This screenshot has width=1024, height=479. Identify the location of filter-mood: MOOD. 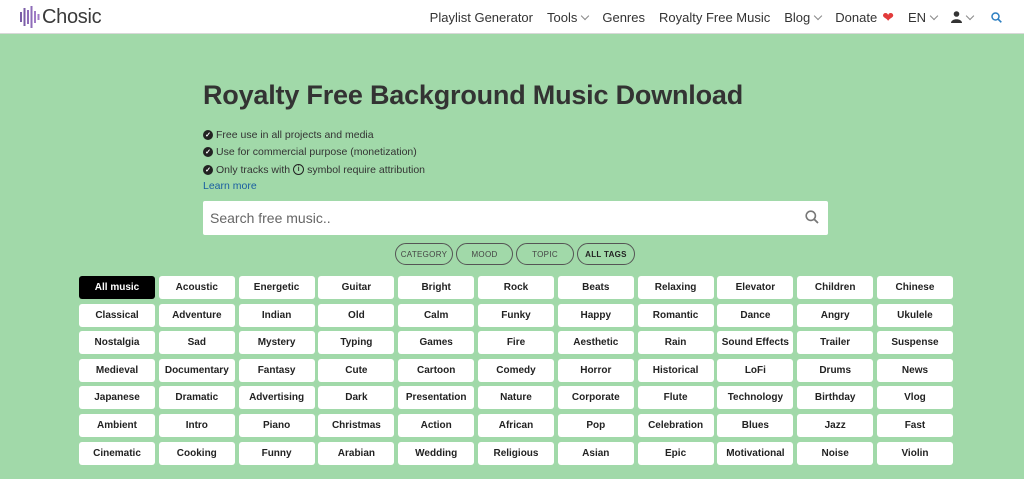
(484, 254).